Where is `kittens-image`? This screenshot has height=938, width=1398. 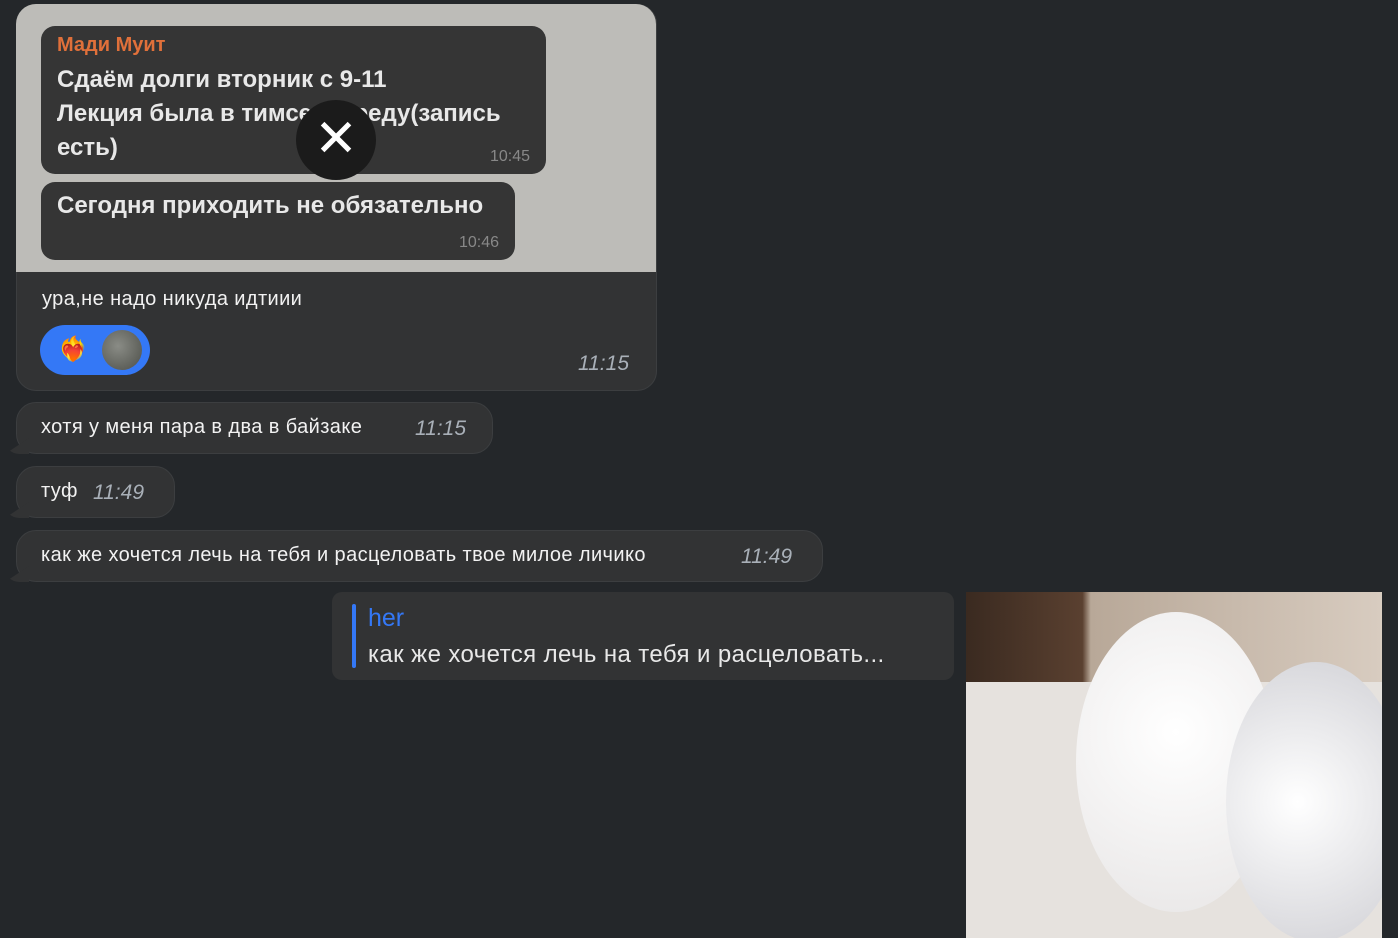 kittens-image is located at coordinates (1174, 765).